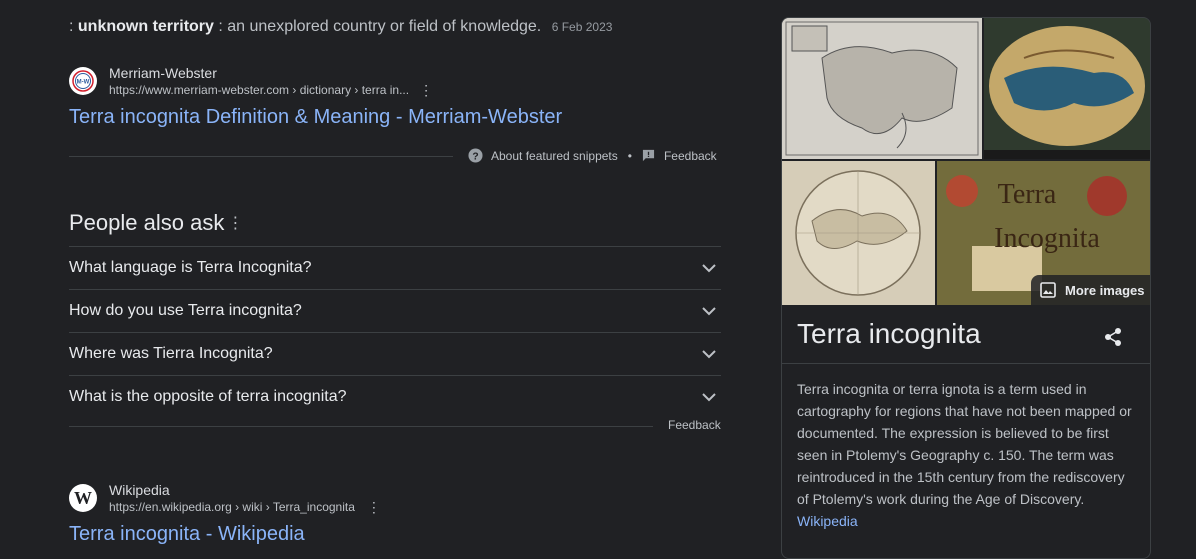  What do you see at coordinates (1027, 194) in the screenshot?
I see `map-title-text-1: Terra` at bounding box center [1027, 194].